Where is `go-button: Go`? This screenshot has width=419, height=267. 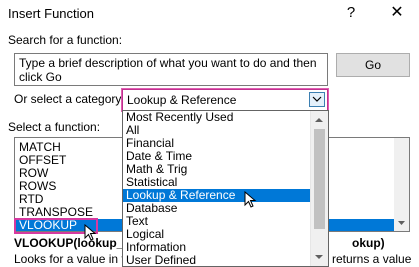
go-button: Go is located at coordinates (373, 65).